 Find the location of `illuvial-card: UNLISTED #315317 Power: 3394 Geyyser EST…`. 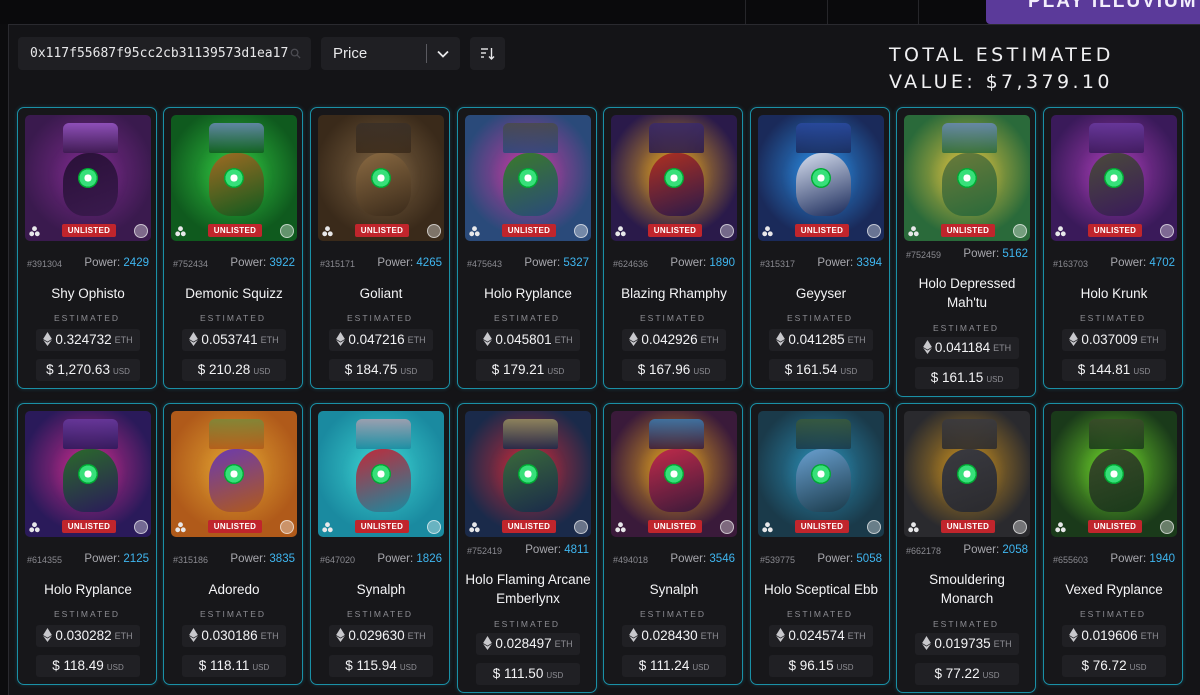

illuvial-card: UNLISTED #315317 Power: 3394 Geyyser EST… is located at coordinates (820, 248).